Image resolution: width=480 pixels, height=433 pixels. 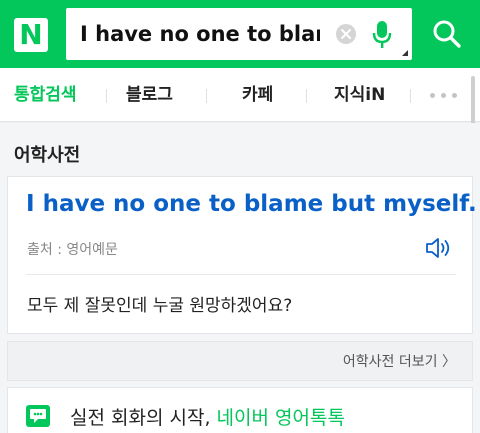 I want to click on speaker-icon, so click(x=439, y=248).